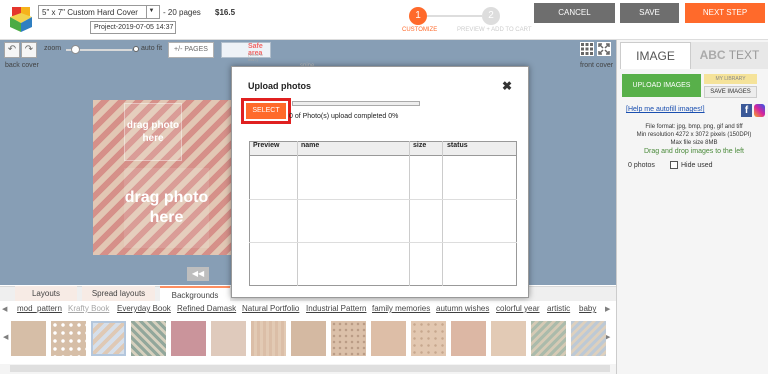  Describe the element at coordinates (279, 86) in the screenshot. I see `dialog-title: Upload photos` at that location.